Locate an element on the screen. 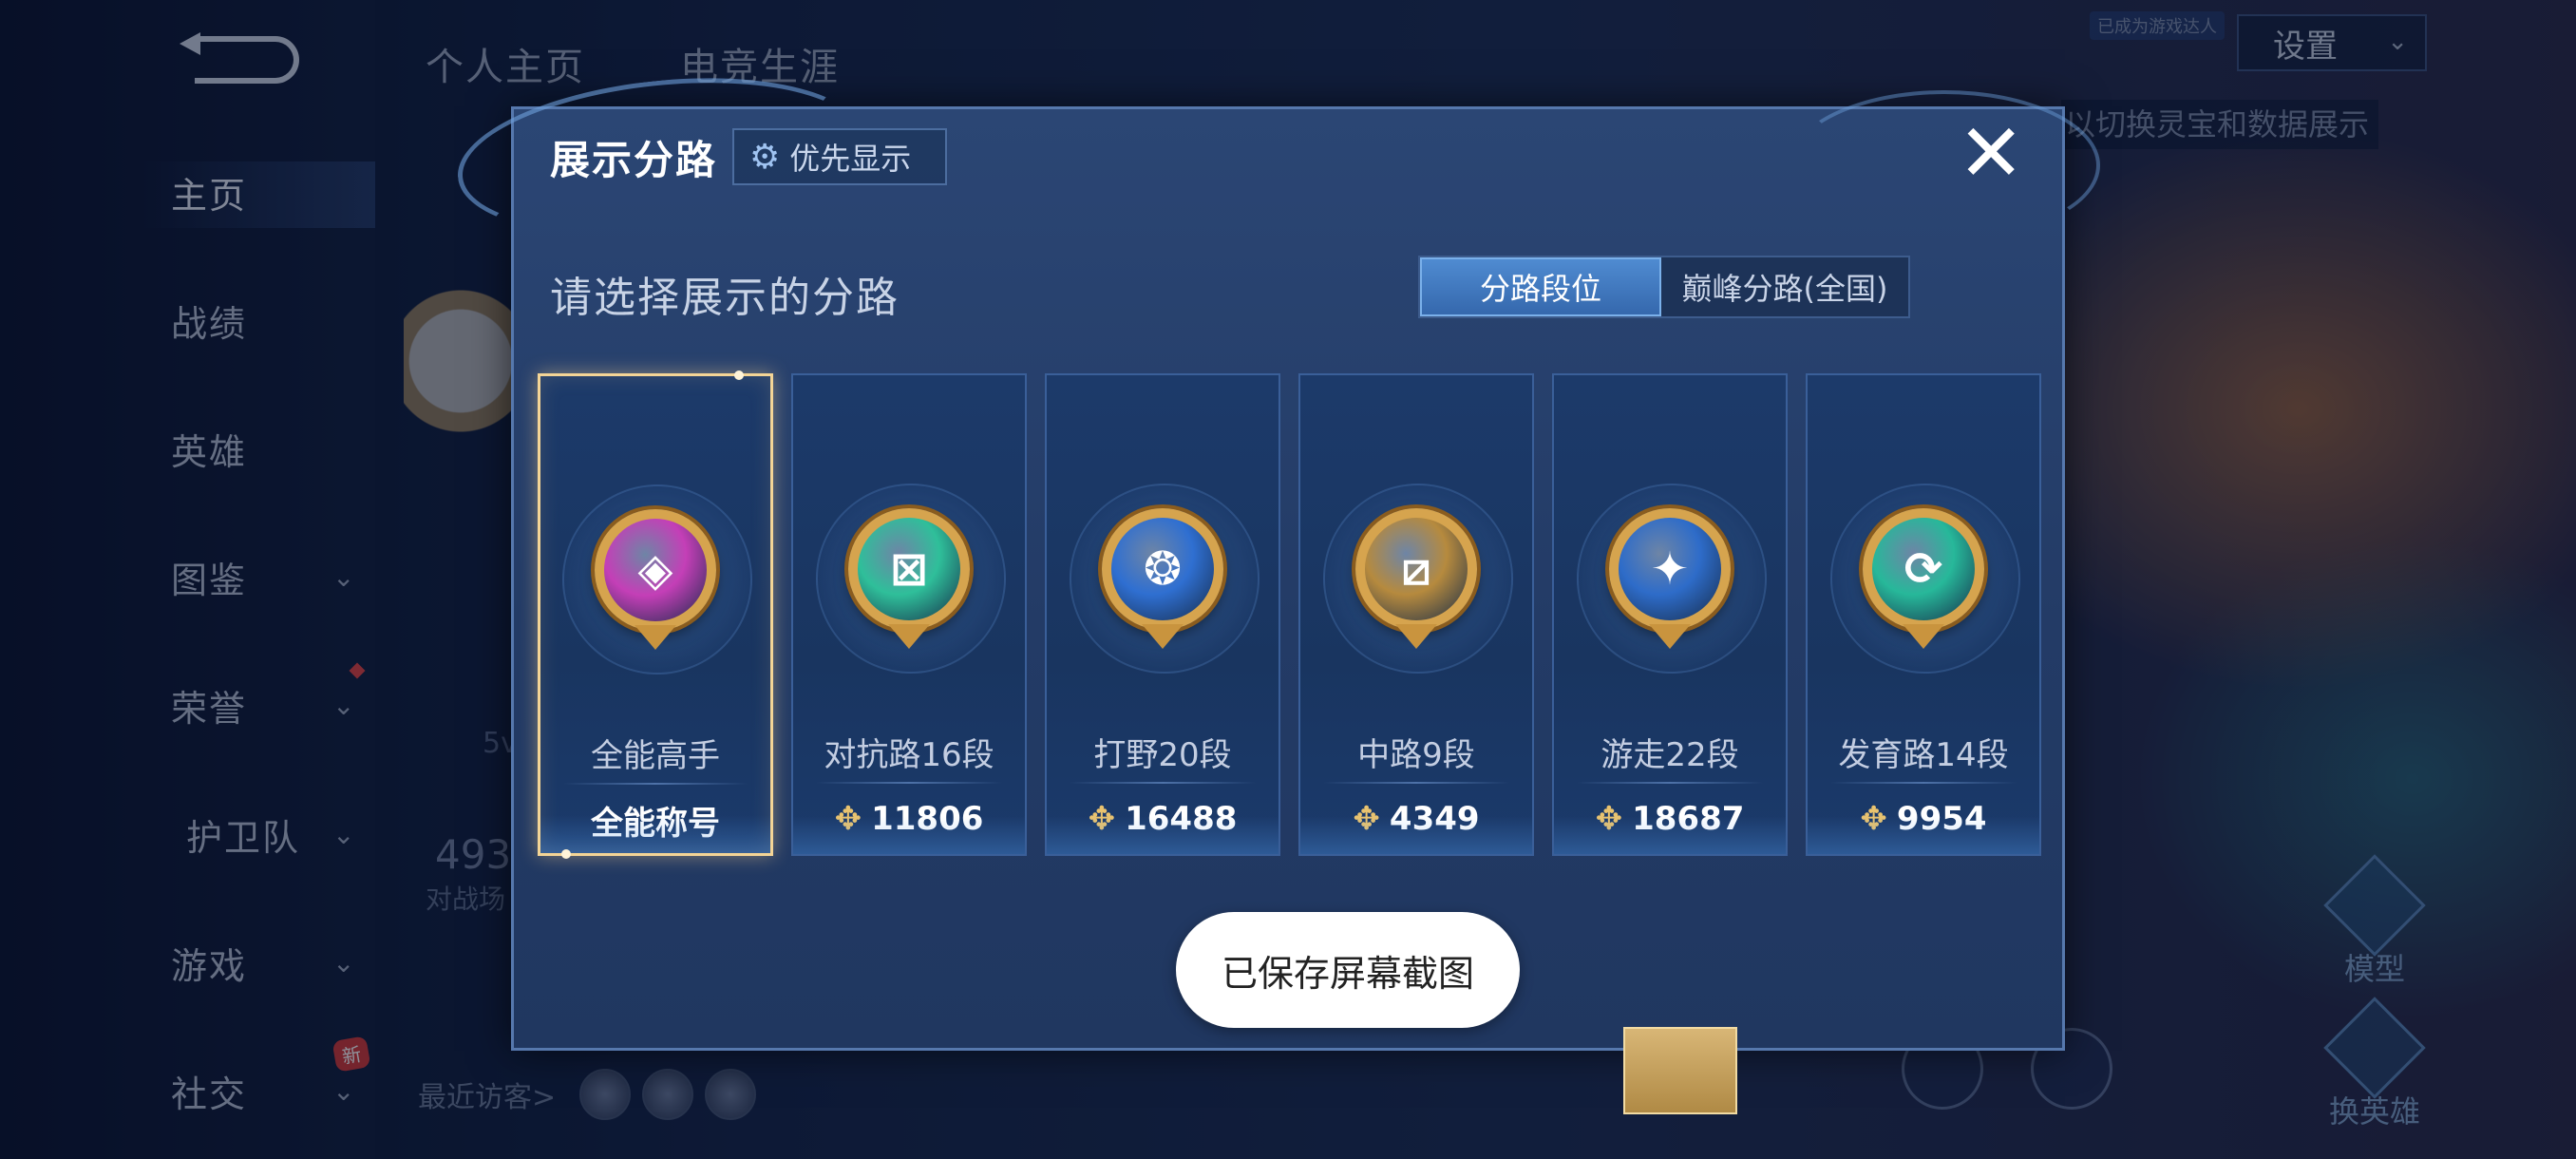 The image size is (2576, 1159). lane-card: ⧄中路9段✥4349 is located at coordinates (1416, 614).